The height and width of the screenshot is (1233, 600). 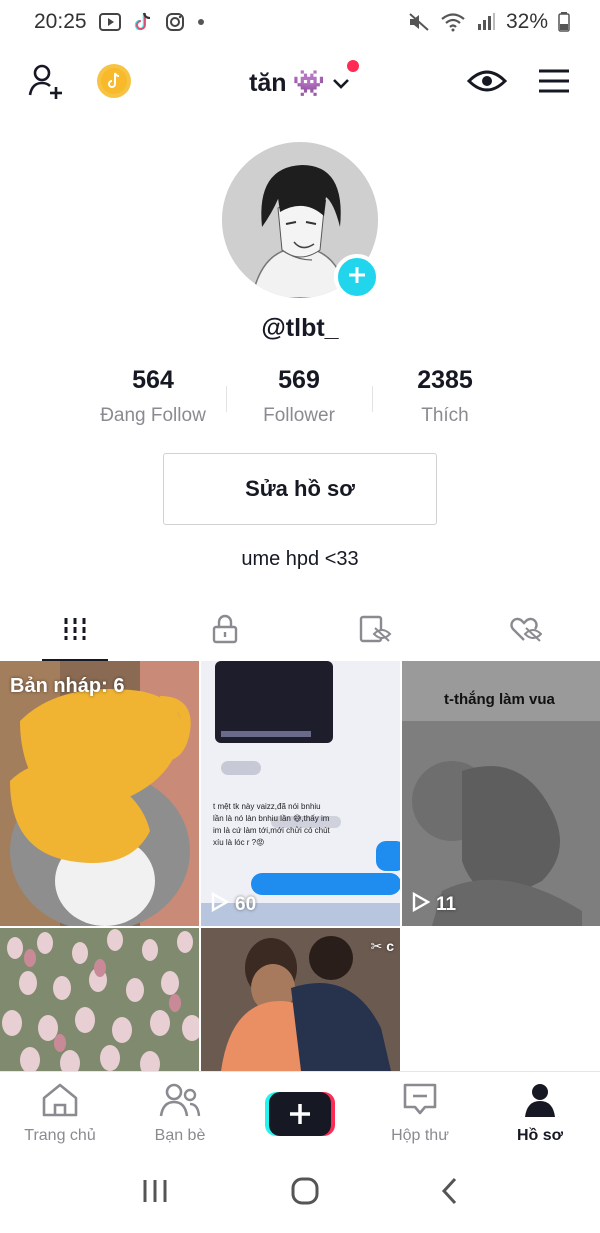 I want to click on inbox-icon, so click(x=420, y=1102).